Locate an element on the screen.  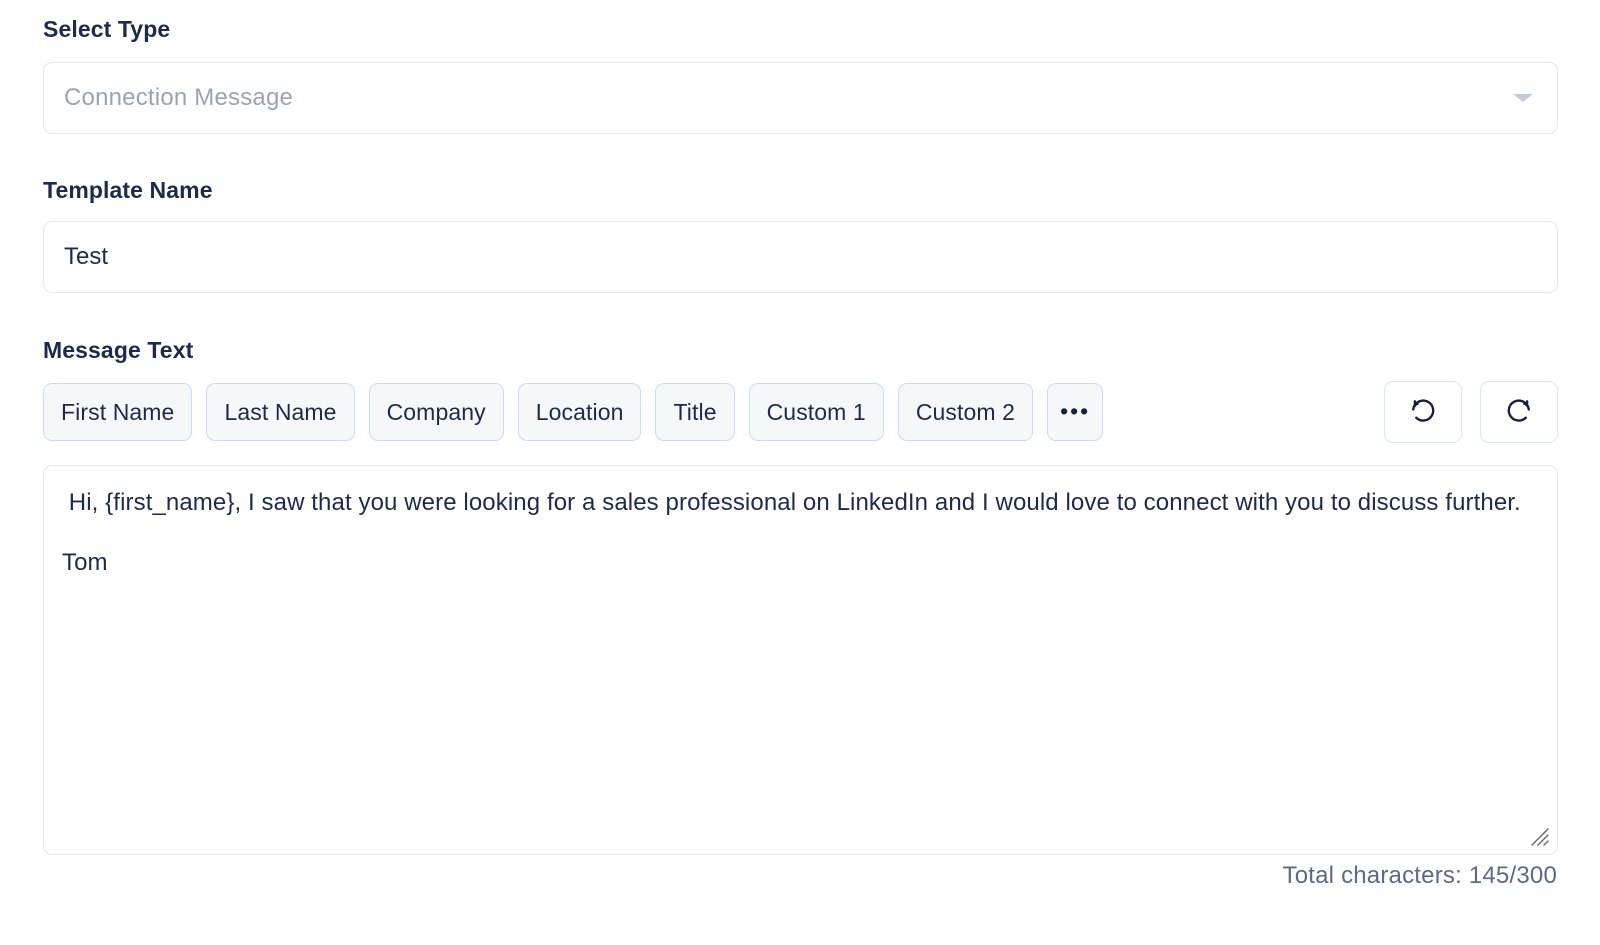
merge-tag-location: Location is located at coordinates (579, 412).